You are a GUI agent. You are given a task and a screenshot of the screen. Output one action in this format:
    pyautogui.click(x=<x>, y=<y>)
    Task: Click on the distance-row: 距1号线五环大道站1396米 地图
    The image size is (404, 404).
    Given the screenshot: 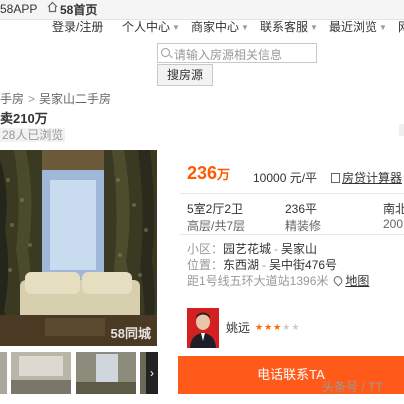 What is the action you would take?
    pyautogui.click(x=278, y=280)
    